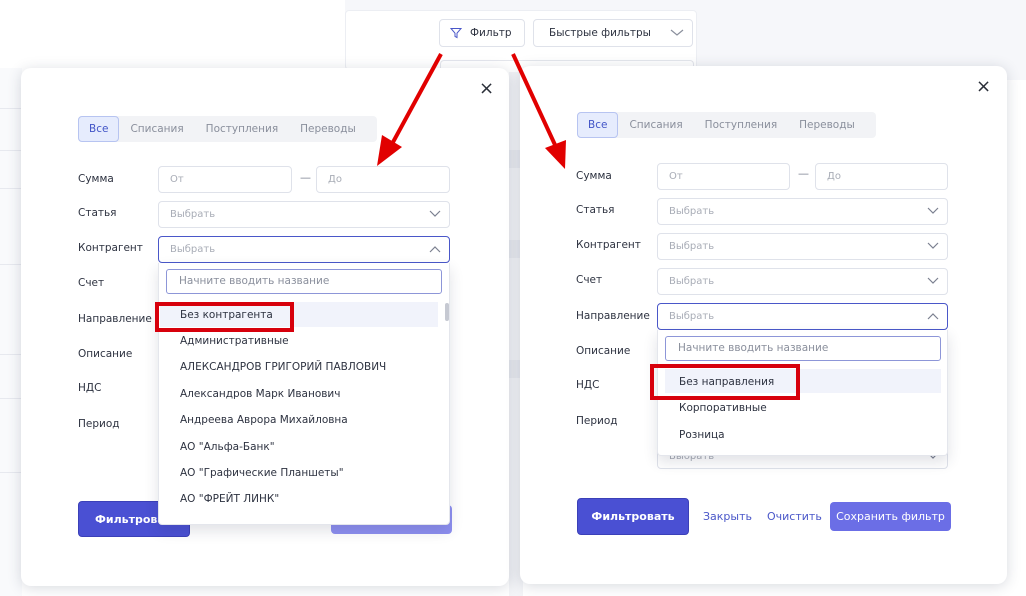 Image resolution: width=1026 pixels, height=596 pixels. What do you see at coordinates (538, 111) in the screenshot?
I see `arrow-to-right-modal` at bounding box center [538, 111].